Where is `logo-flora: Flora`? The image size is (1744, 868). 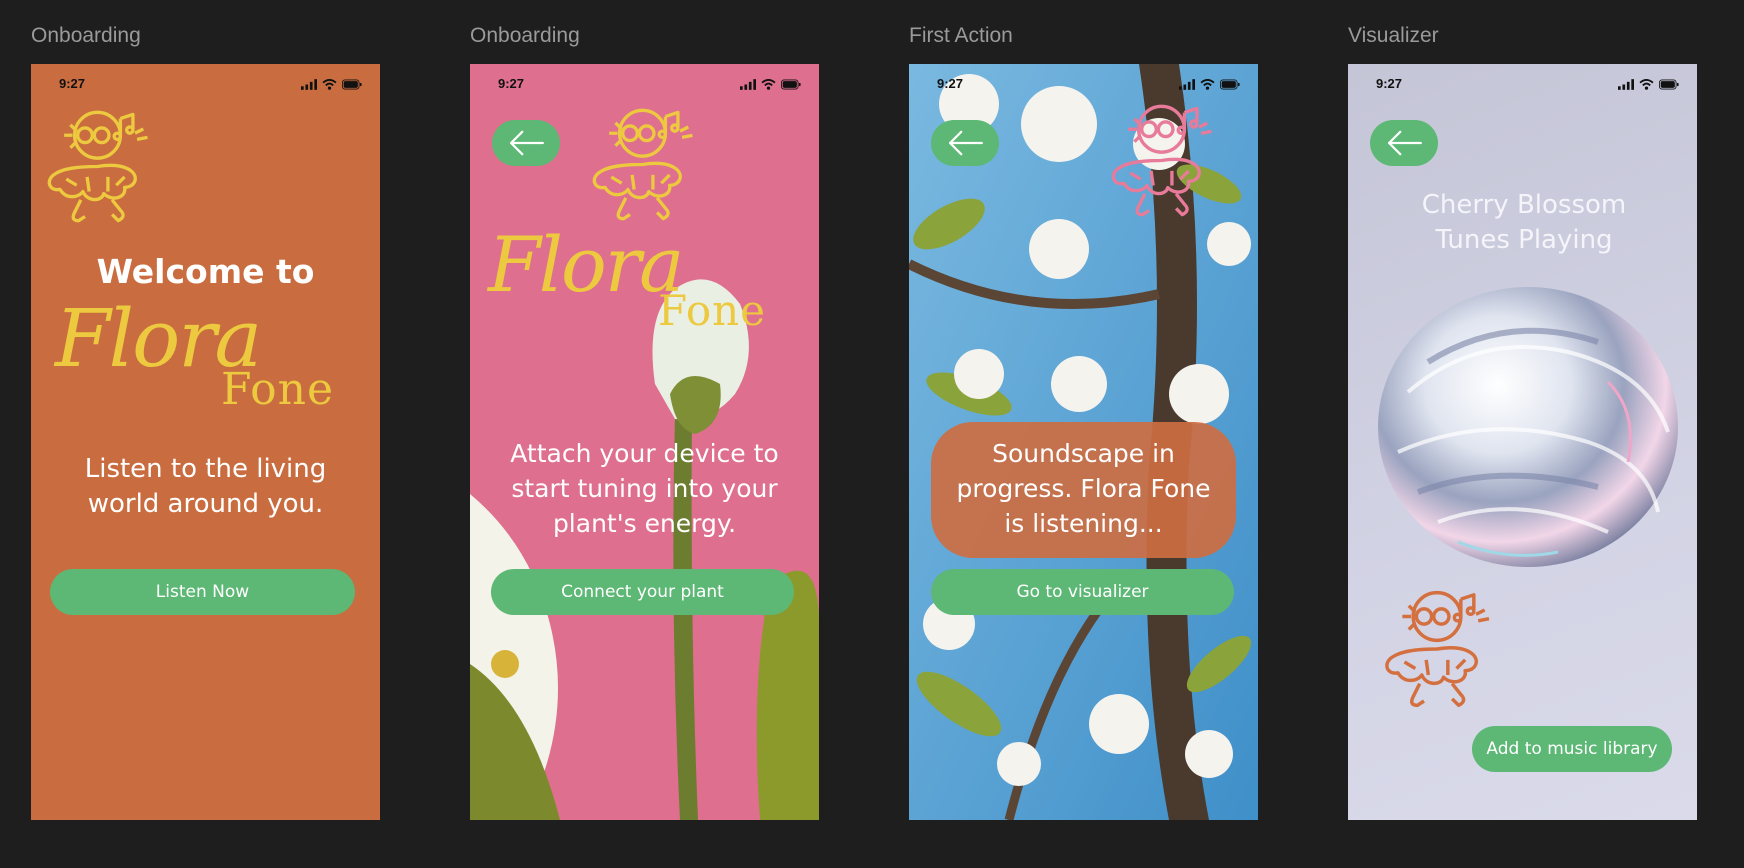
logo-flora: Flora is located at coordinates (586, 264).